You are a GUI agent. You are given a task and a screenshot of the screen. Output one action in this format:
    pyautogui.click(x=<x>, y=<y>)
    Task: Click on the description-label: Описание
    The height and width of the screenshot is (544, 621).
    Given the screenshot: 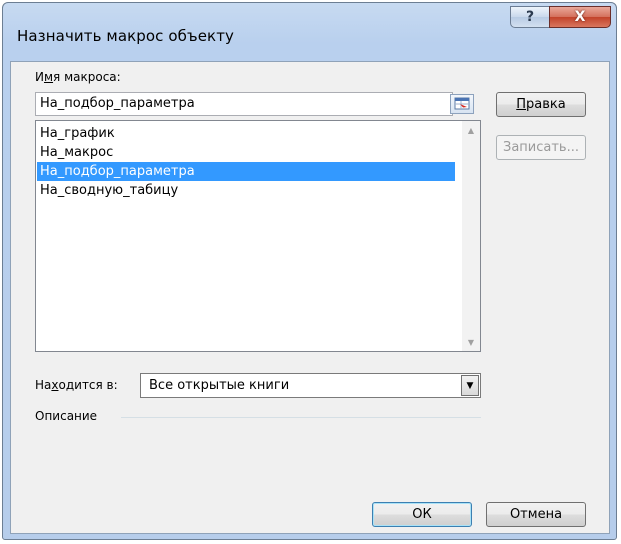 What is the action you would take?
    pyautogui.click(x=66, y=416)
    